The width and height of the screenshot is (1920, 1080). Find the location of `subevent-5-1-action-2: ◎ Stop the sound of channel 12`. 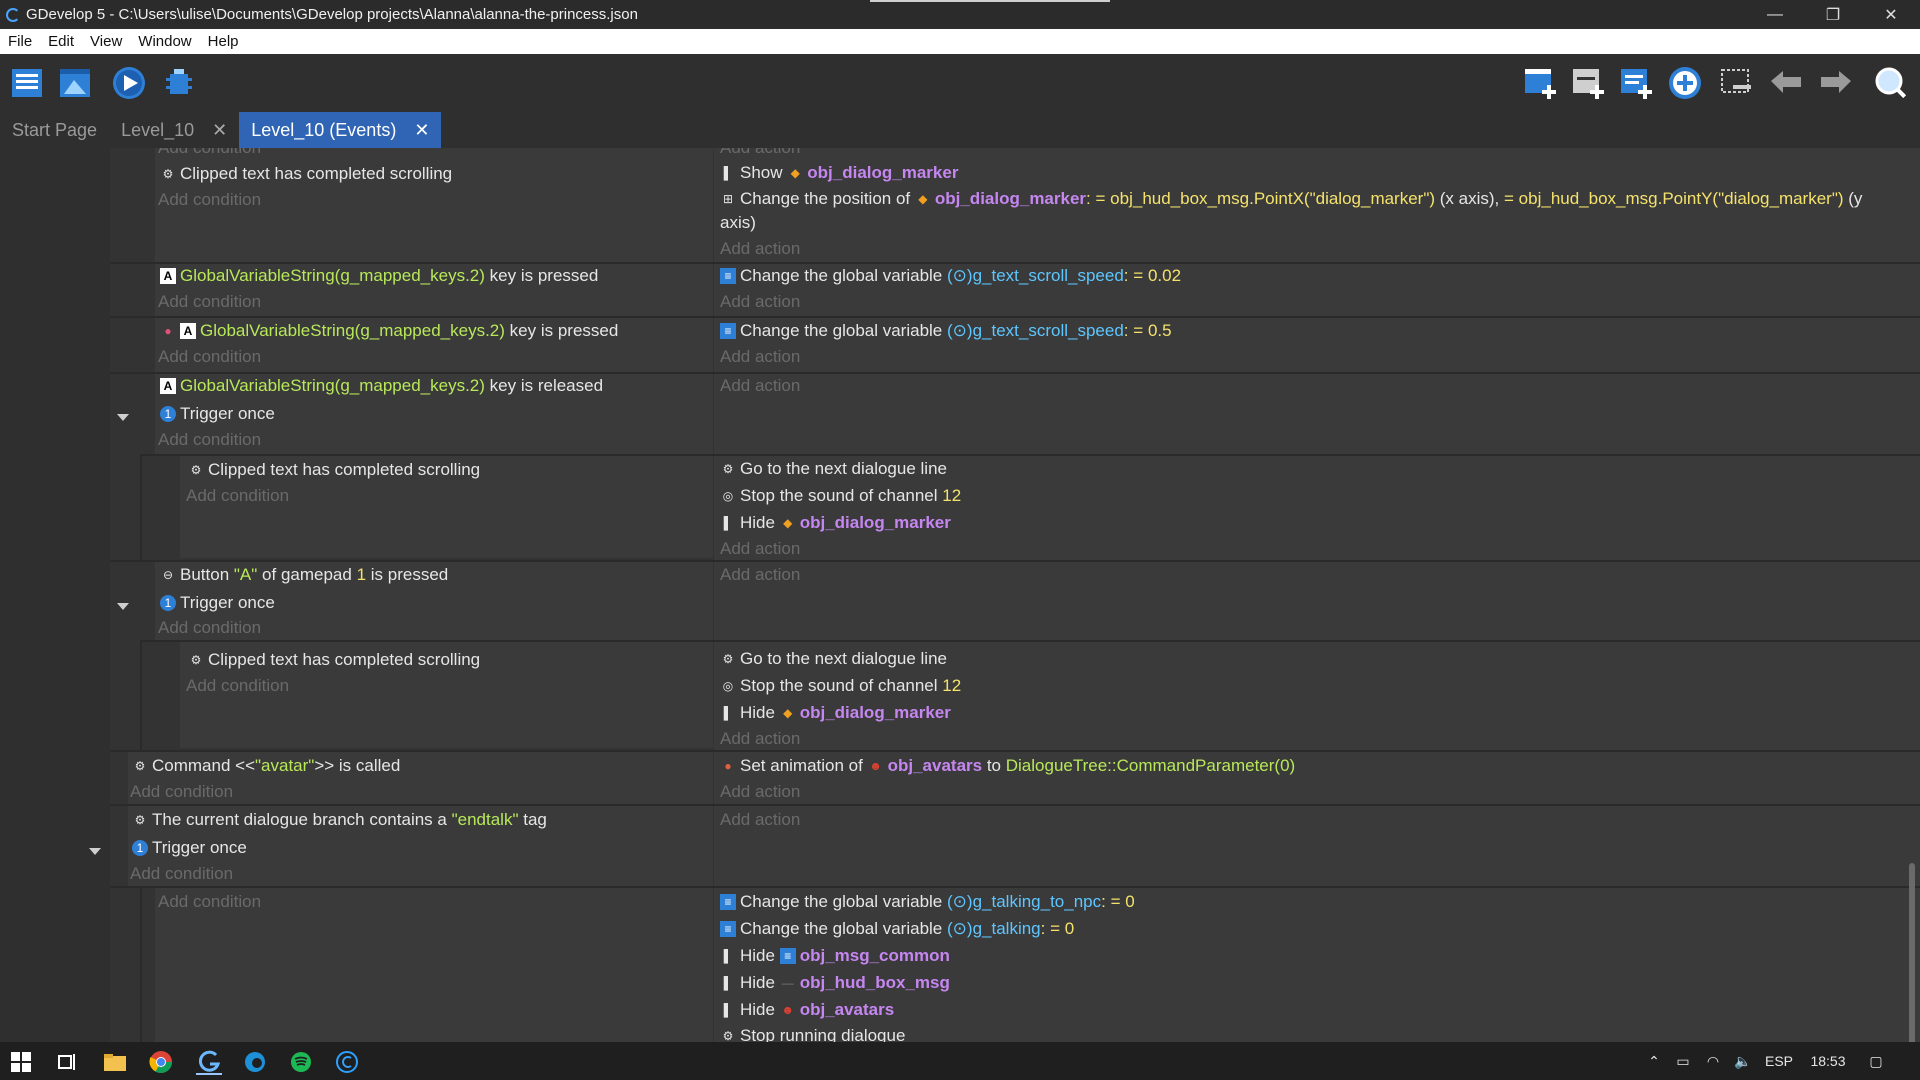

subevent-5-1-action-2: ◎ Stop the sound of channel 12 is located at coordinates (840, 686).